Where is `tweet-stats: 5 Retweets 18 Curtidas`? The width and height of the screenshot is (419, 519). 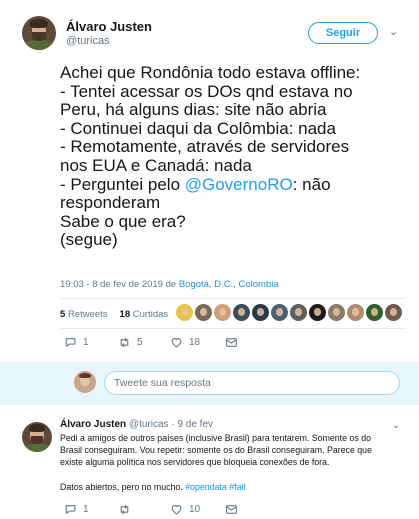
tweet-stats: 5 Retweets 18 Curtidas is located at coordinates (114, 314).